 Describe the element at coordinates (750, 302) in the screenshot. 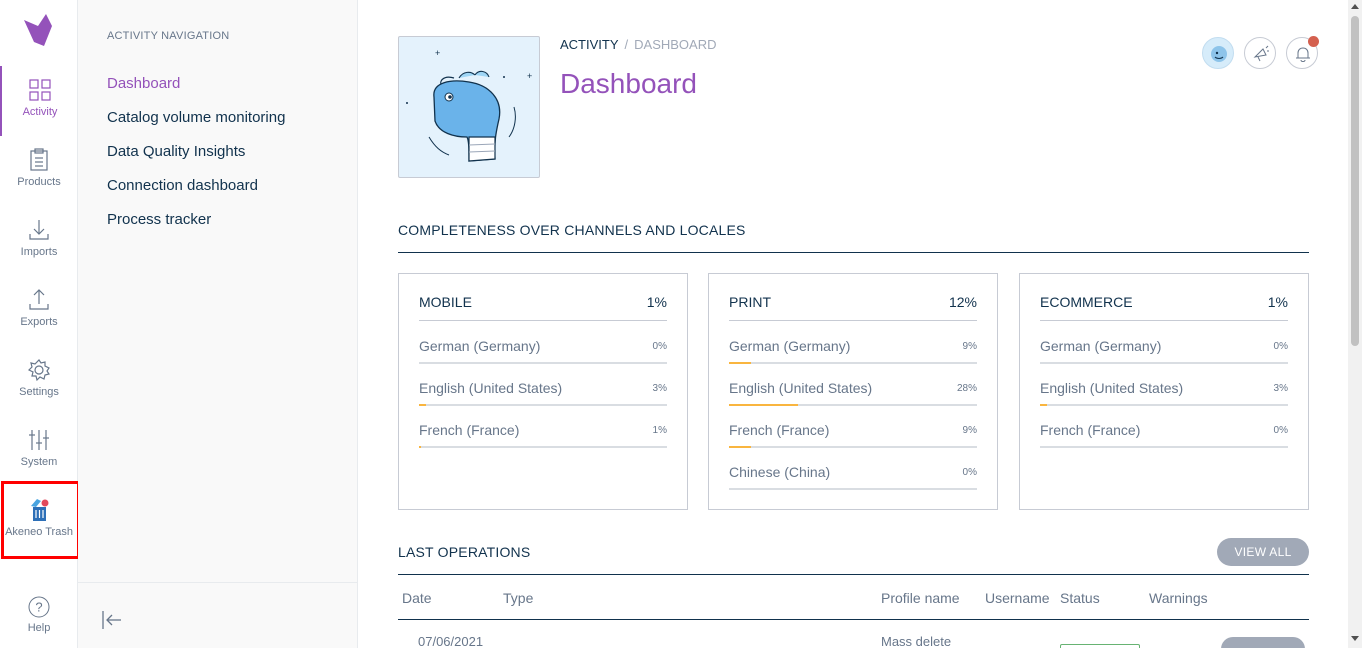

I see `channel-name: PRINT` at that location.